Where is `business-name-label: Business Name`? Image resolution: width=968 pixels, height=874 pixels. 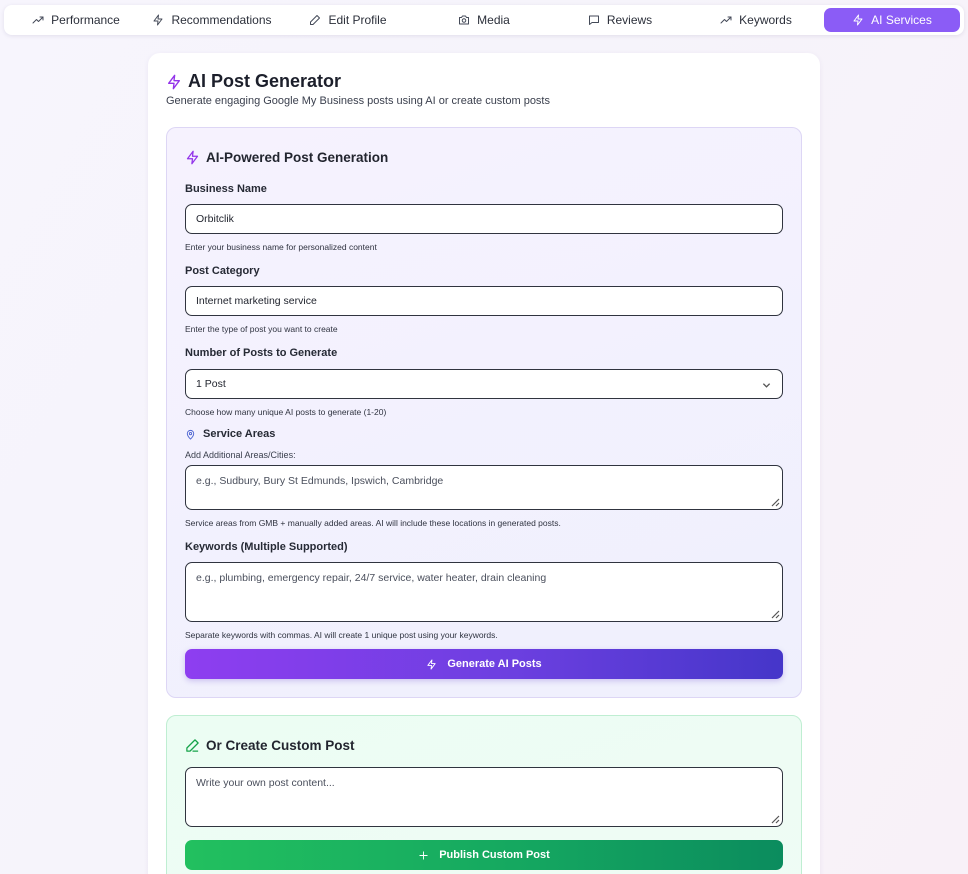 business-name-label: Business Name is located at coordinates (226, 189).